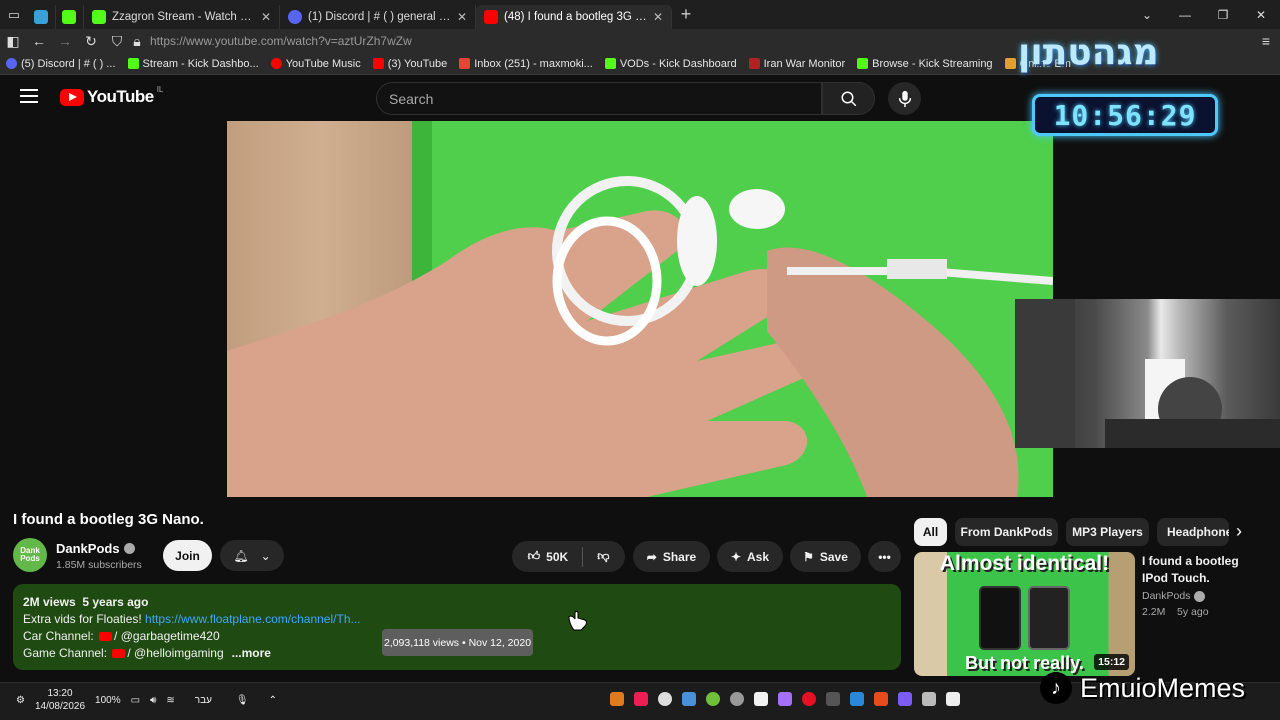 Image resolution: width=1280 pixels, height=720 pixels. I want to click on chatgpt-icon, so click(665, 699).